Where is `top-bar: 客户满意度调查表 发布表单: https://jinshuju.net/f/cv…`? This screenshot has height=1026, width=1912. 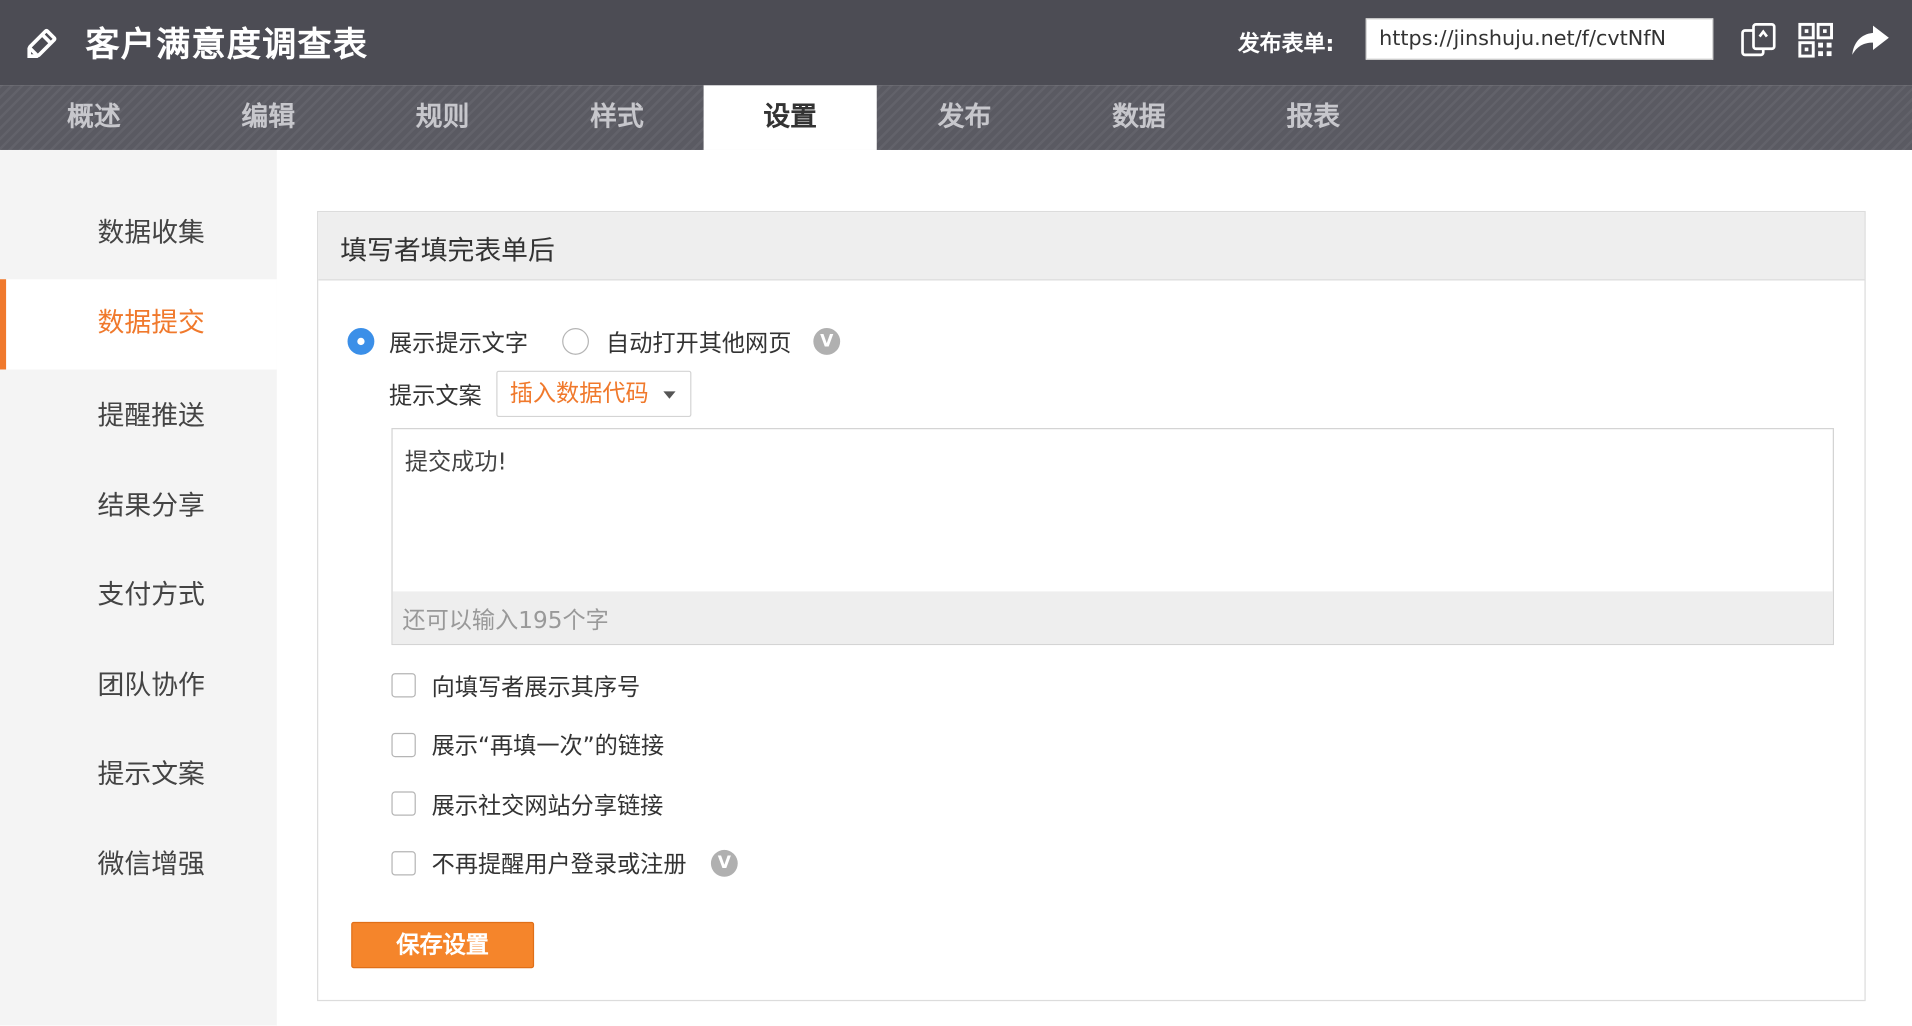 top-bar: 客户满意度调查表 发布表单: https://jinshuju.net/f/cv… is located at coordinates (956, 43).